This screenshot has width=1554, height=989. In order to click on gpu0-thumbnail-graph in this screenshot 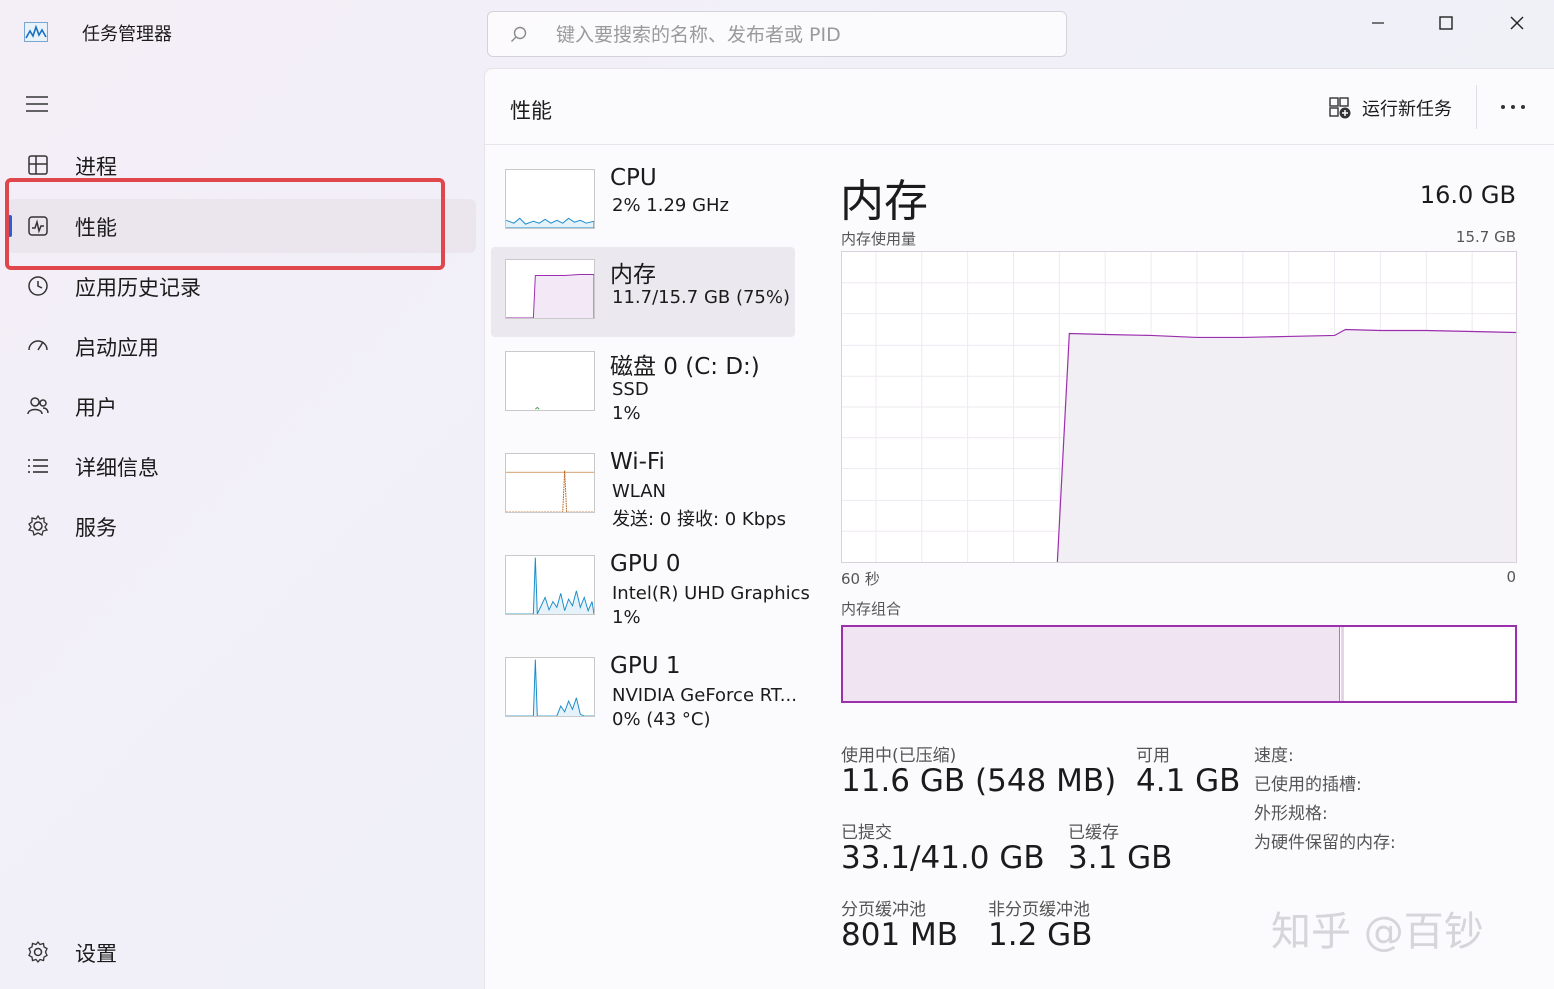, I will do `click(550, 585)`.